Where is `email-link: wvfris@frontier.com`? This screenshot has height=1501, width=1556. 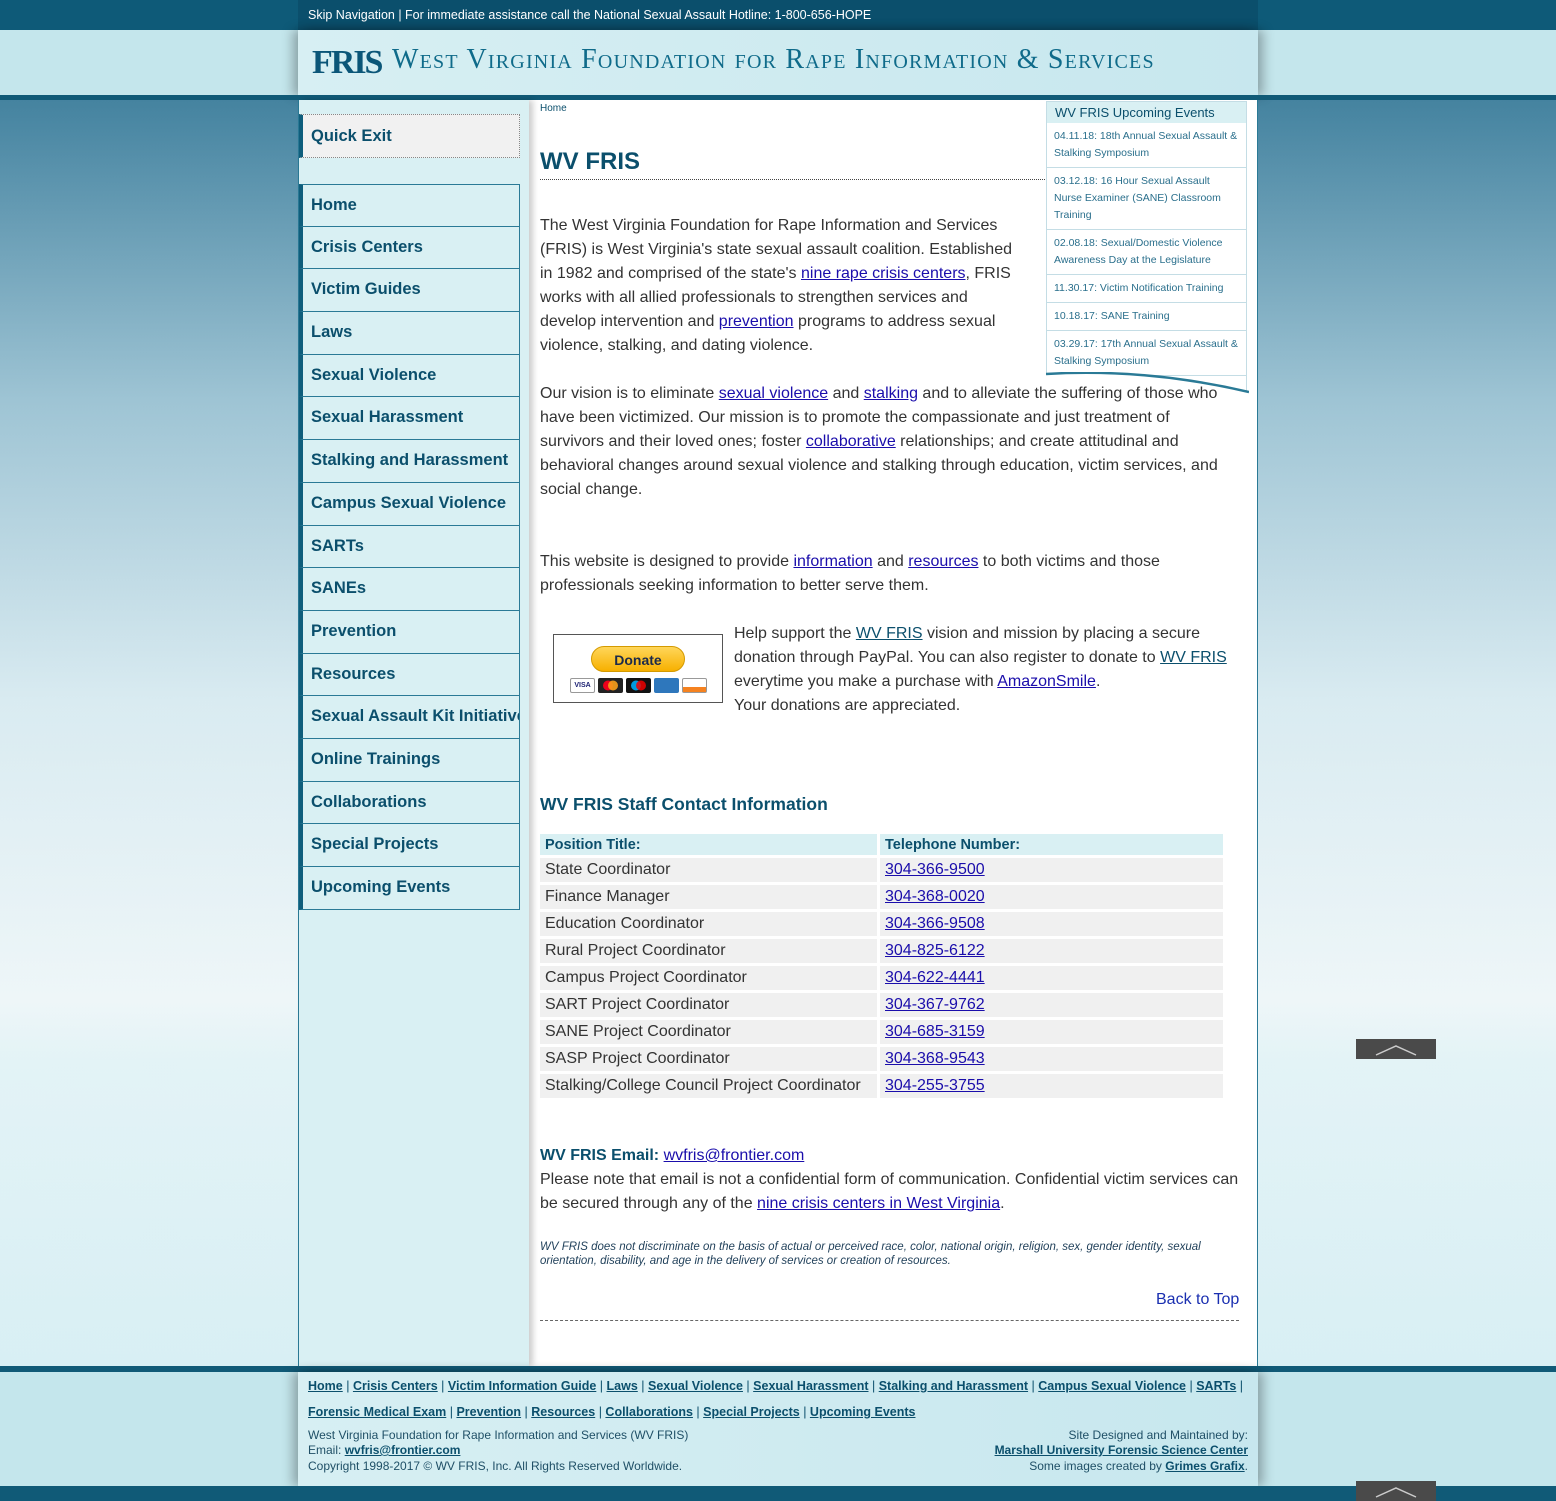 email-link: wvfris@frontier.com is located at coordinates (734, 1155).